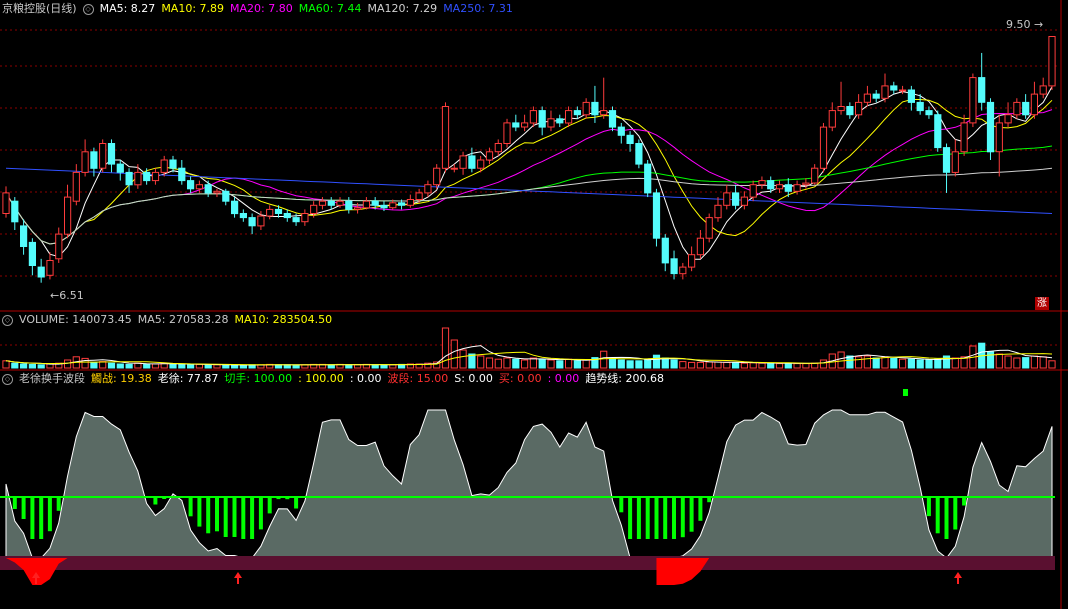 This screenshot has height=609, width=1068. What do you see at coordinates (39, 8) in the screenshot?
I see `stock-name: 京粮控股(日线)` at bounding box center [39, 8].